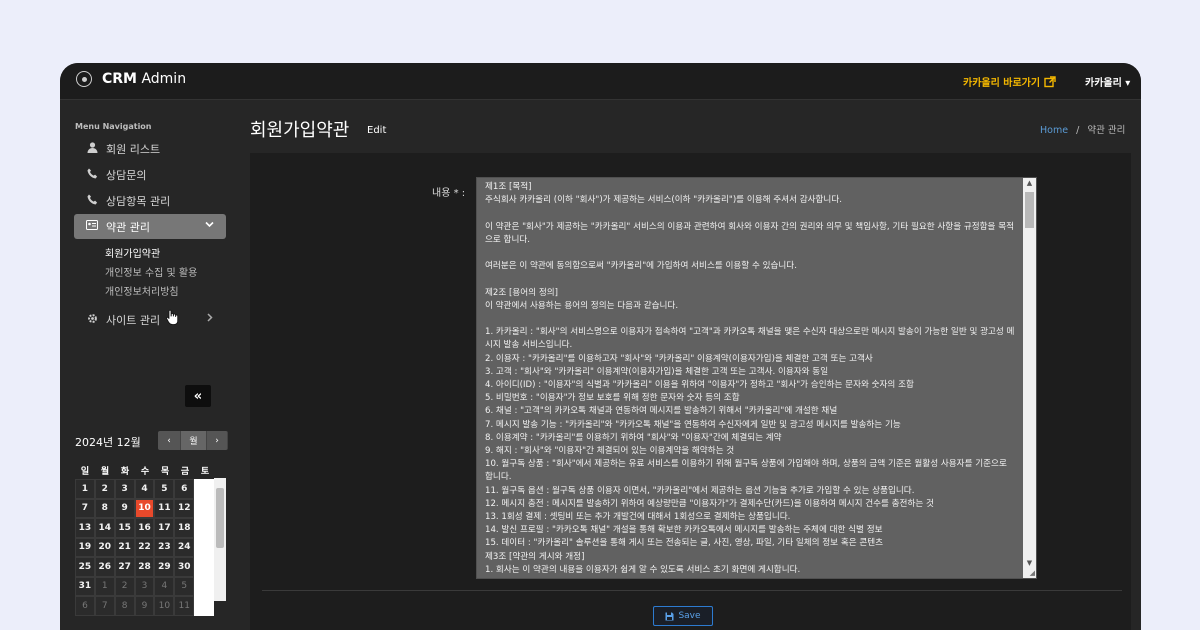 The image size is (1200, 630). Describe the element at coordinates (217, 440) in the screenshot. I see `calendar-next-button: ›` at that location.